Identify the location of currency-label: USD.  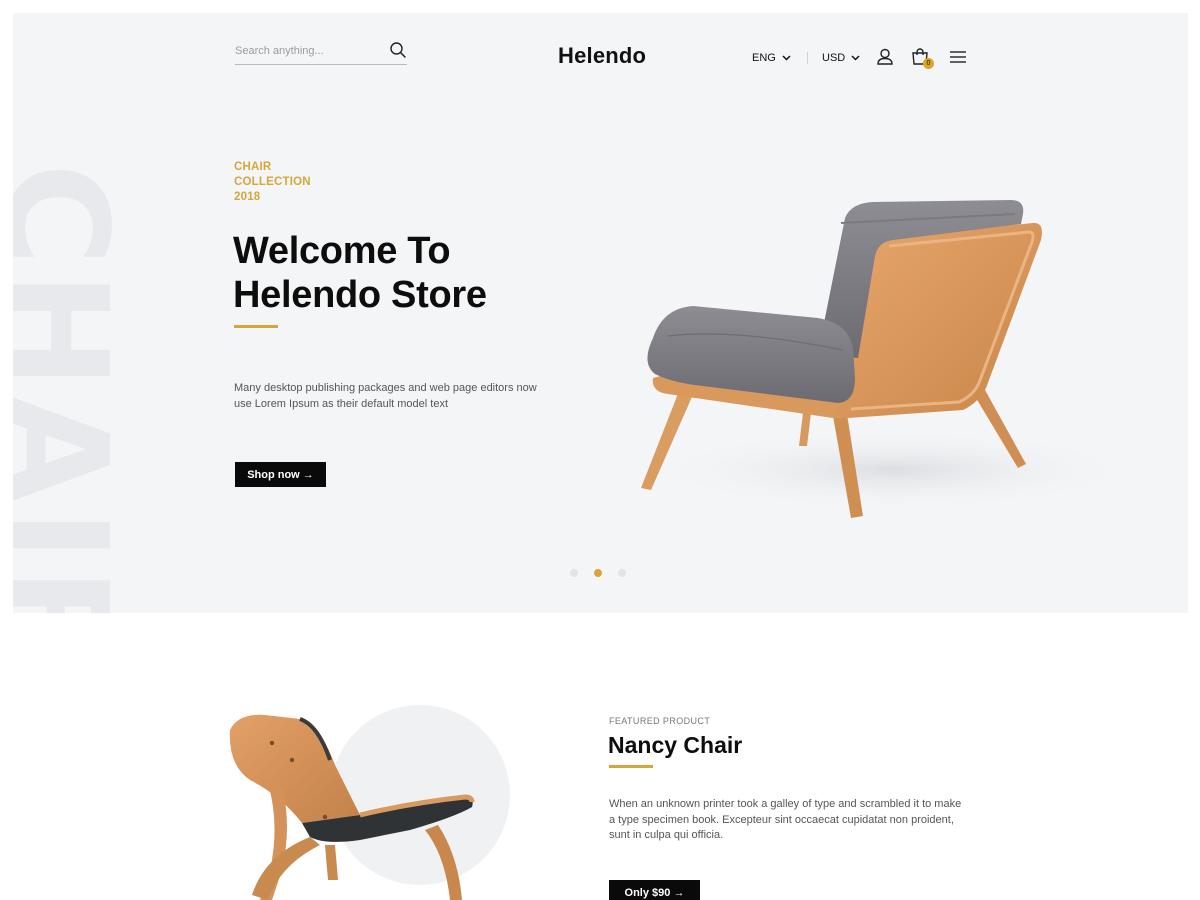
(834, 58).